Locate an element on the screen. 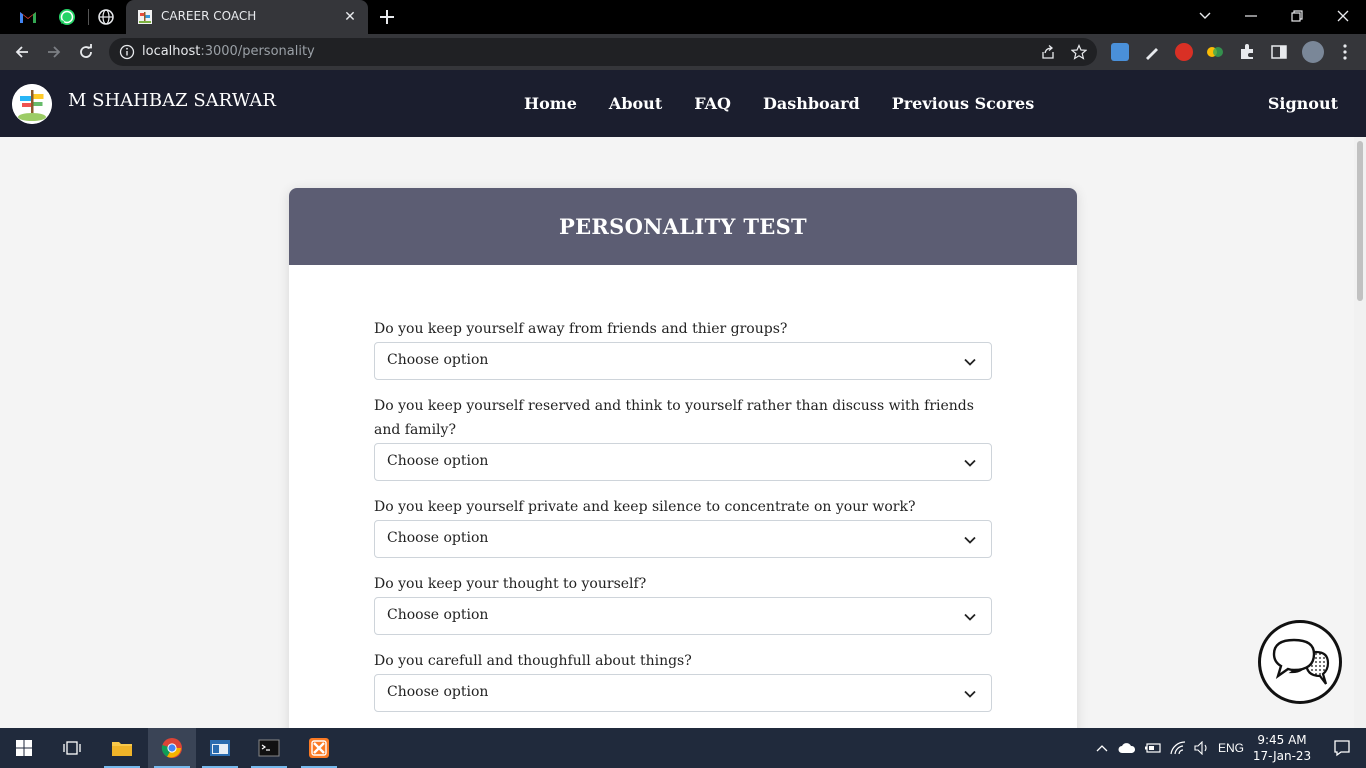 Image resolution: width=1366 pixels, height=768 pixels. onedrive-cloud-icon is located at coordinates (1127, 748).